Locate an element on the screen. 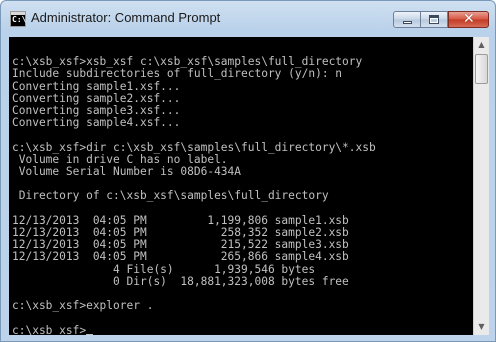 The width and height of the screenshot is (496, 342). close-icon: ✕ is located at coordinates (469, 19).